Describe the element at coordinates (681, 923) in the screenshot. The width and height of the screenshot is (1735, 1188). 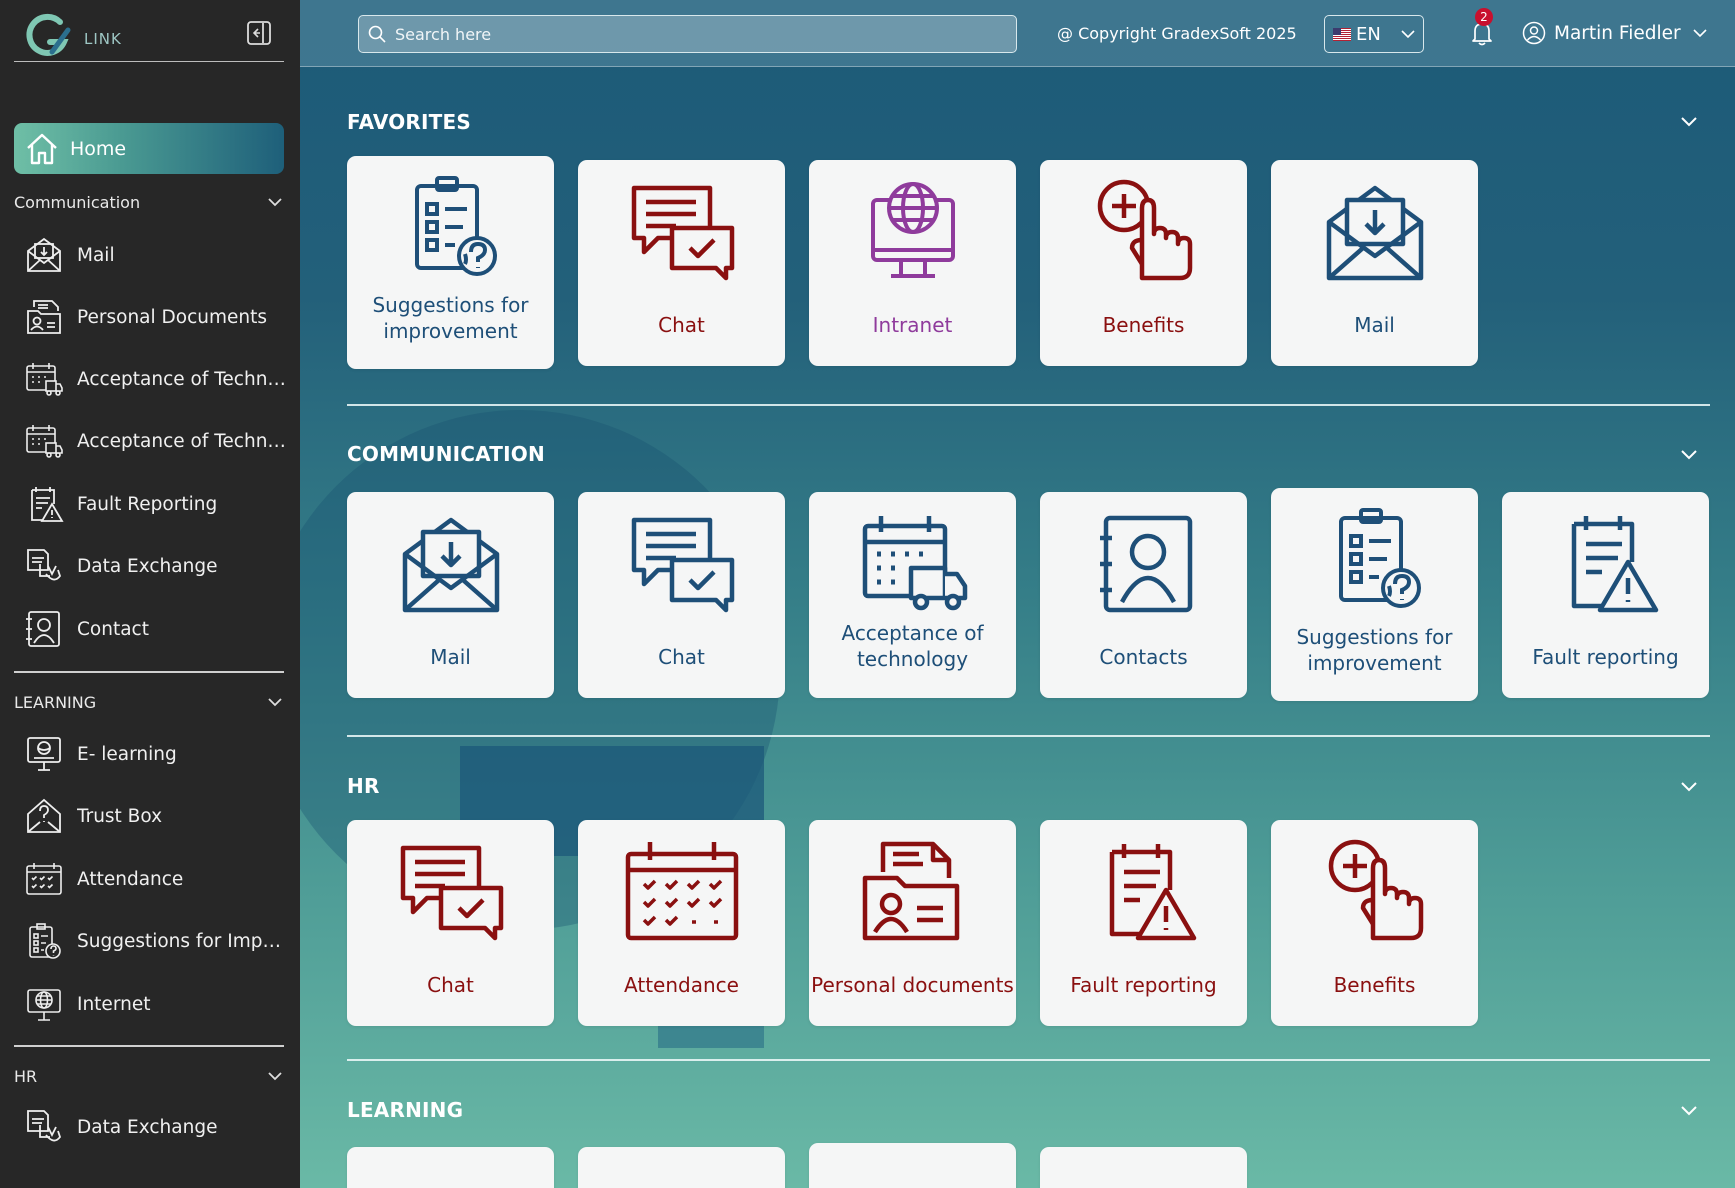
I see `card-attendance: Attendance` at that location.